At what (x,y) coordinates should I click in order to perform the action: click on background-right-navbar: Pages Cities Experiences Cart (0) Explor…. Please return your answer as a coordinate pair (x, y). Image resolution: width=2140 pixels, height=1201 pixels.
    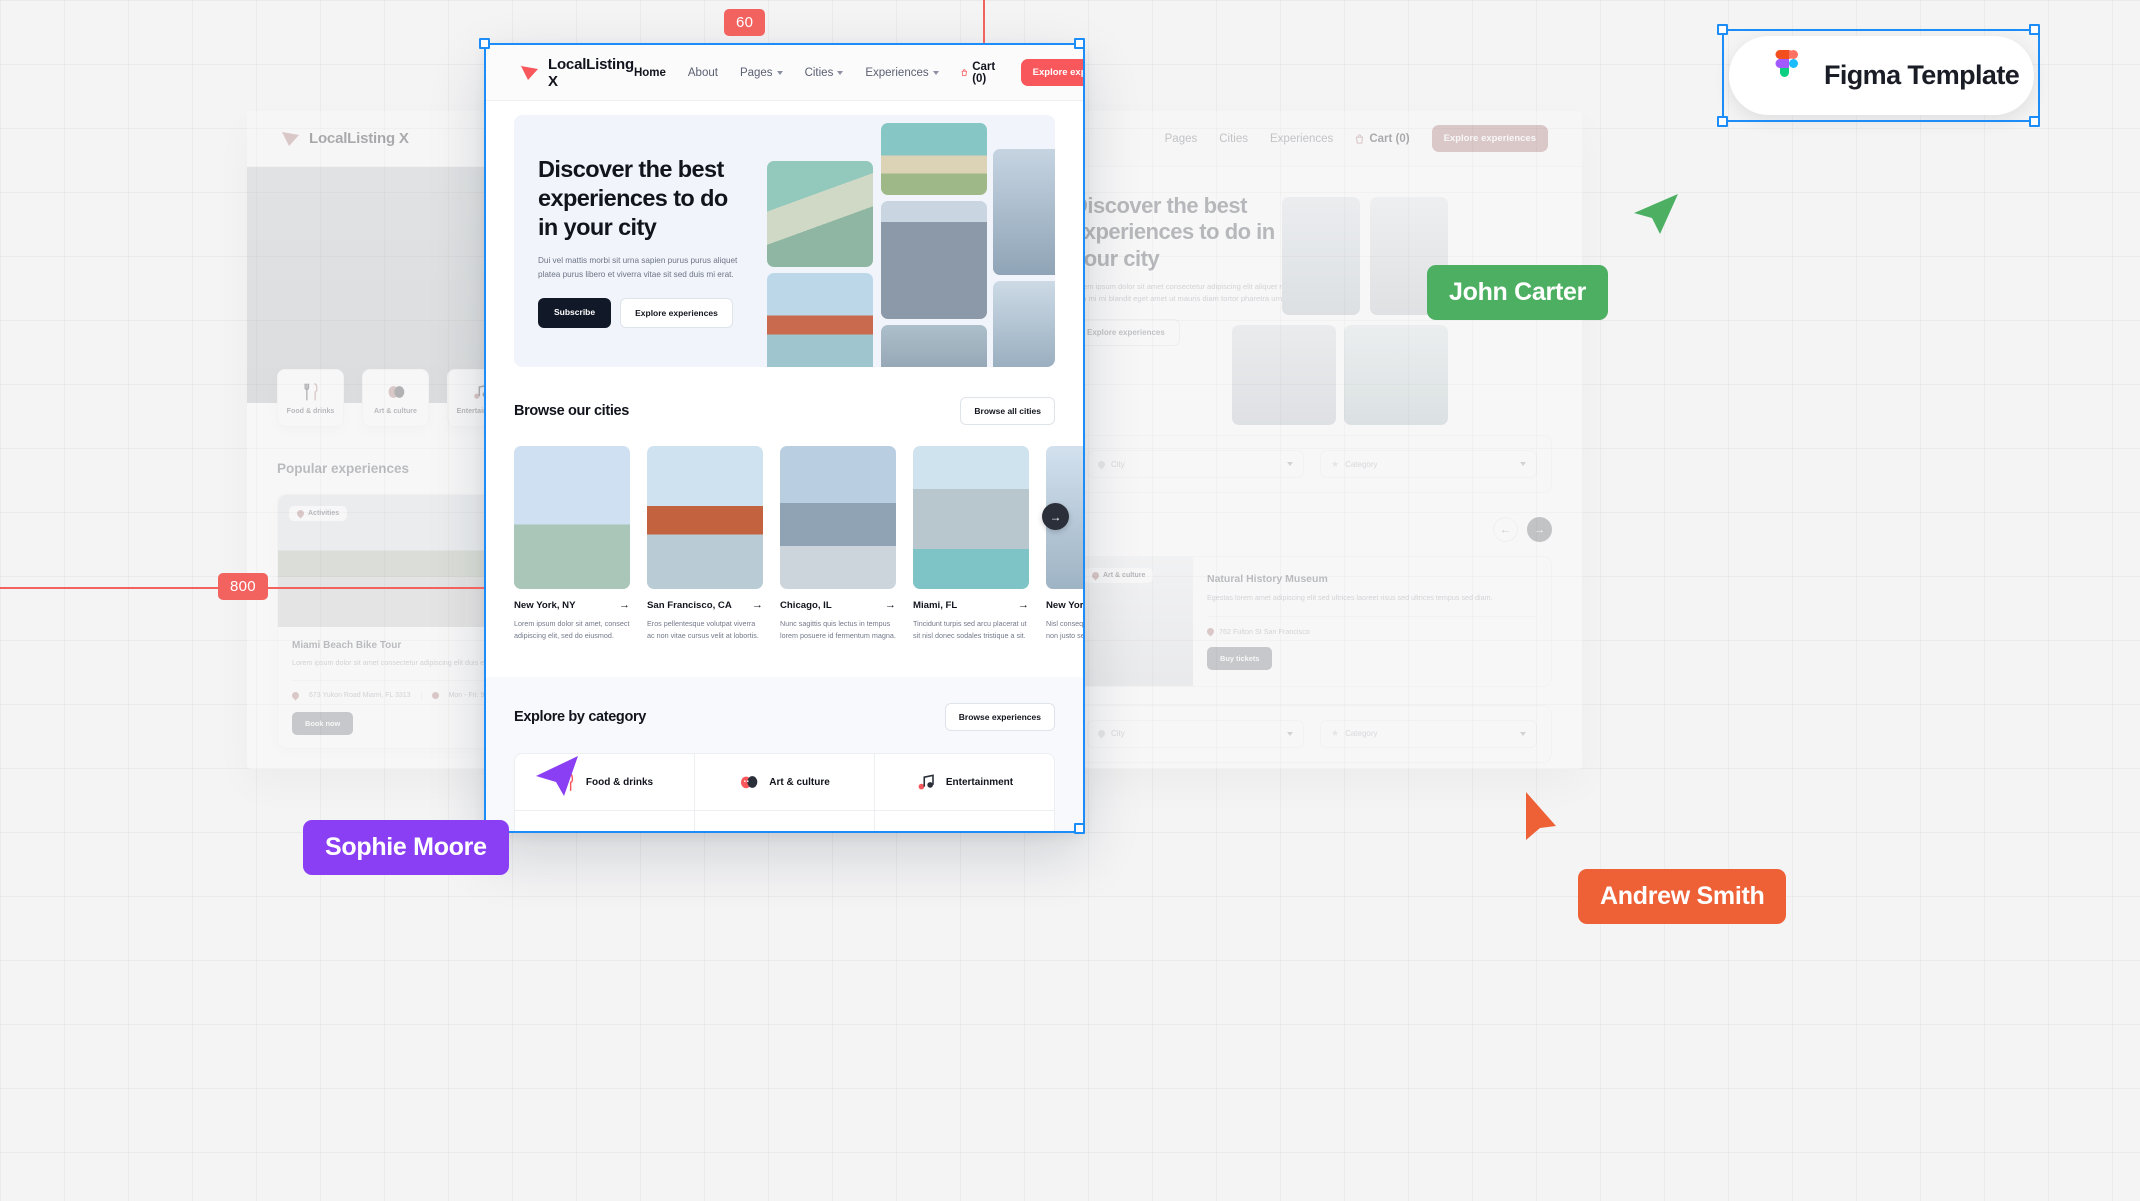
    Looking at the image, I should click on (1312, 139).